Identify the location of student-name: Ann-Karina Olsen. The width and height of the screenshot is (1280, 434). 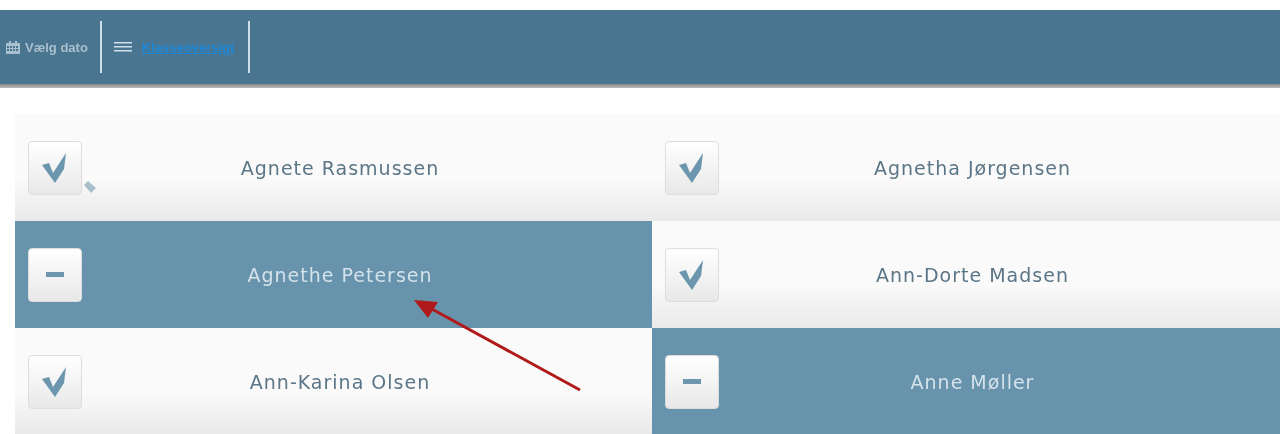
(340, 381).